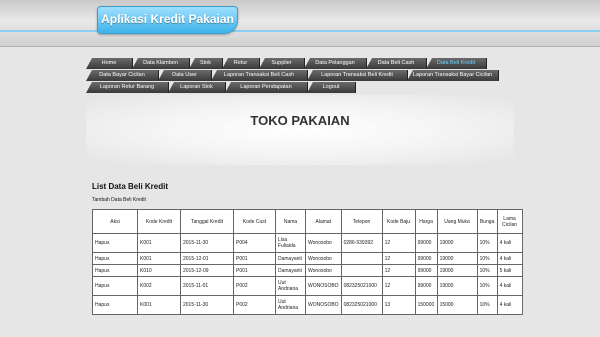  Describe the element at coordinates (122, 75) in the screenshot. I see `menu-item-data-bayar-cicilan: Data Bayar Cicilan` at that location.